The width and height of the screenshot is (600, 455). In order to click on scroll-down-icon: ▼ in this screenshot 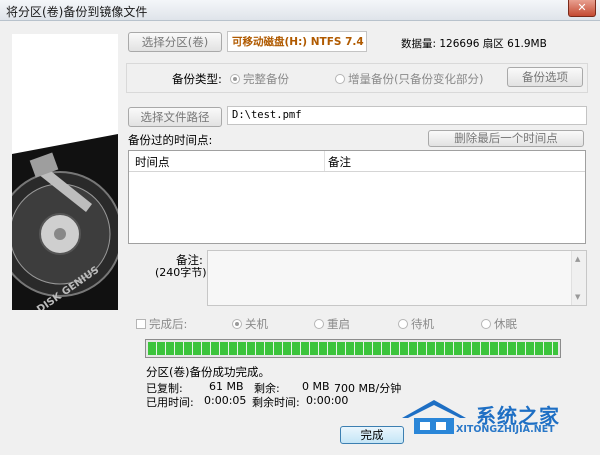, I will do `click(577, 297)`.